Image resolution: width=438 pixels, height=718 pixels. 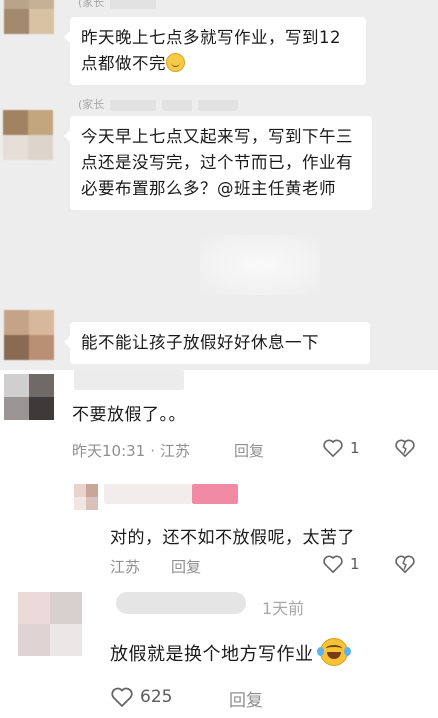 I want to click on chat-bubble: 昨天晚上七点多就写作业，写到12点都做不完, so click(x=215, y=51).